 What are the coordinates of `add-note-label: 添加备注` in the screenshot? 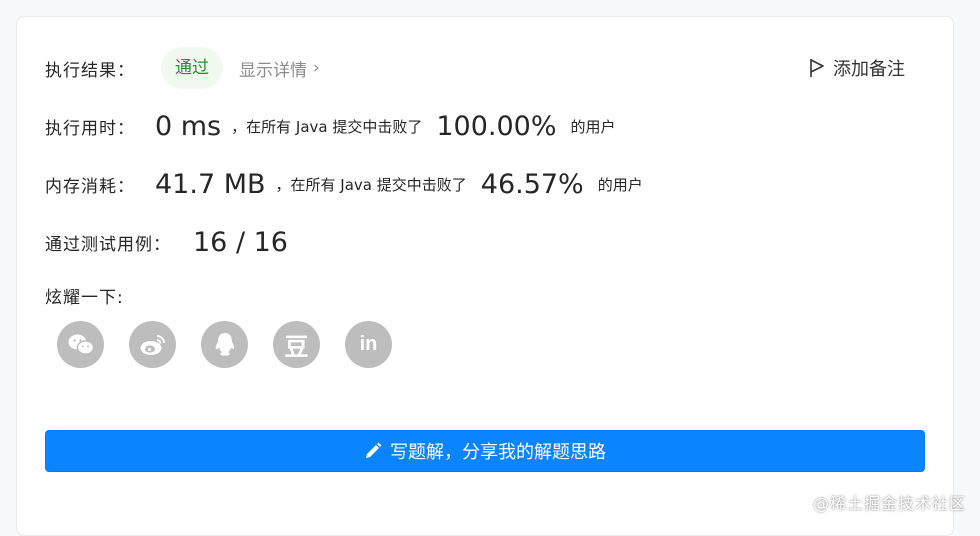 It's located at (869, 69).